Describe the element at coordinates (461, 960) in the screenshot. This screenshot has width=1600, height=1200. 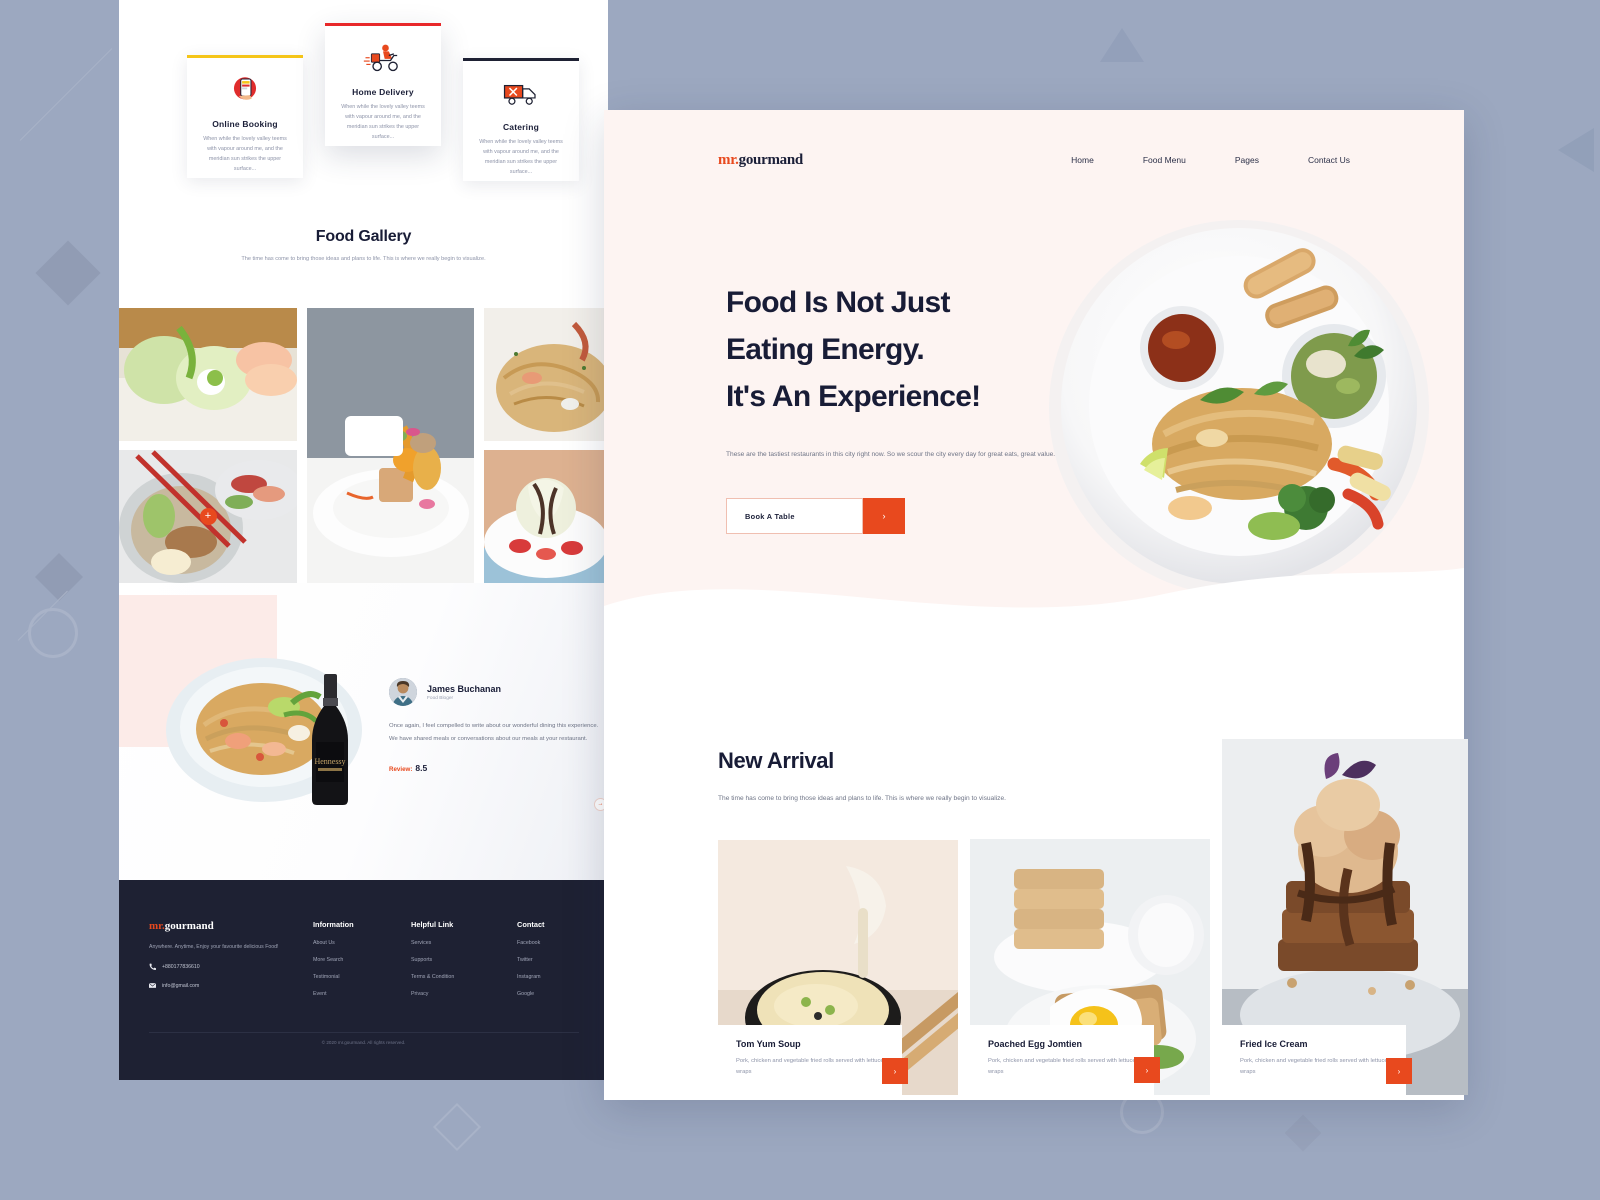
I see `footer-link: Supports` at that location.